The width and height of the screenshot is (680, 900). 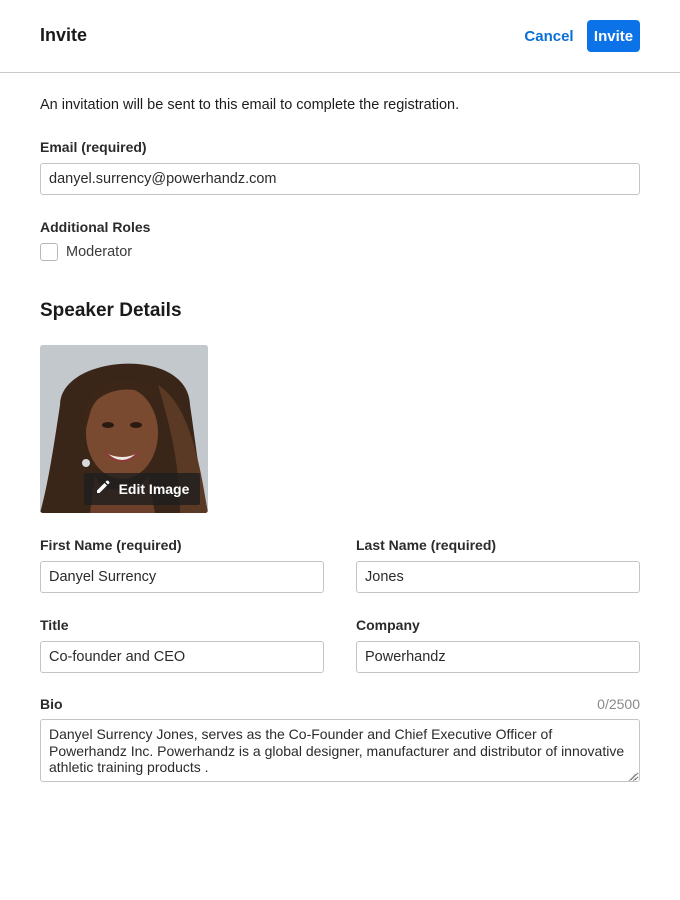 I want to click on moderator-checkbox, so click(x=49, y=252).